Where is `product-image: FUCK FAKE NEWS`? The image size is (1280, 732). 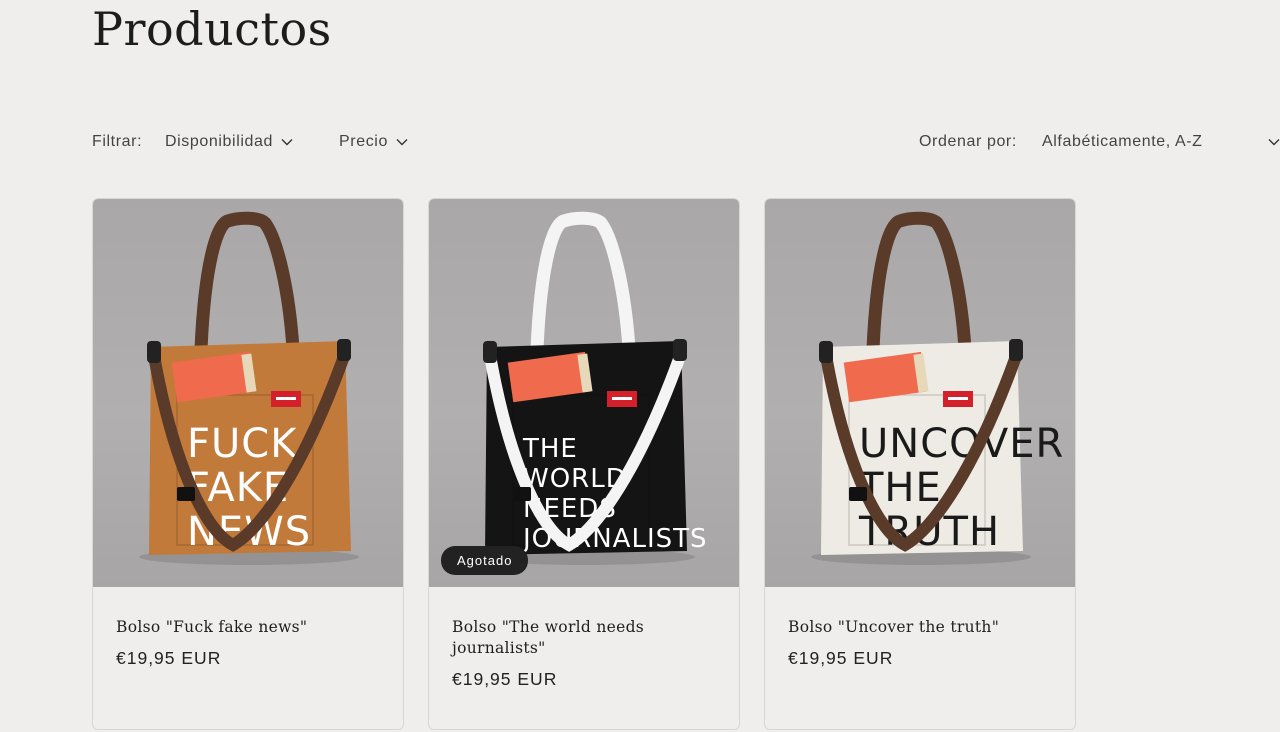
product-image: FUCK FAKE NEWS is located at coordinates (248, 393).